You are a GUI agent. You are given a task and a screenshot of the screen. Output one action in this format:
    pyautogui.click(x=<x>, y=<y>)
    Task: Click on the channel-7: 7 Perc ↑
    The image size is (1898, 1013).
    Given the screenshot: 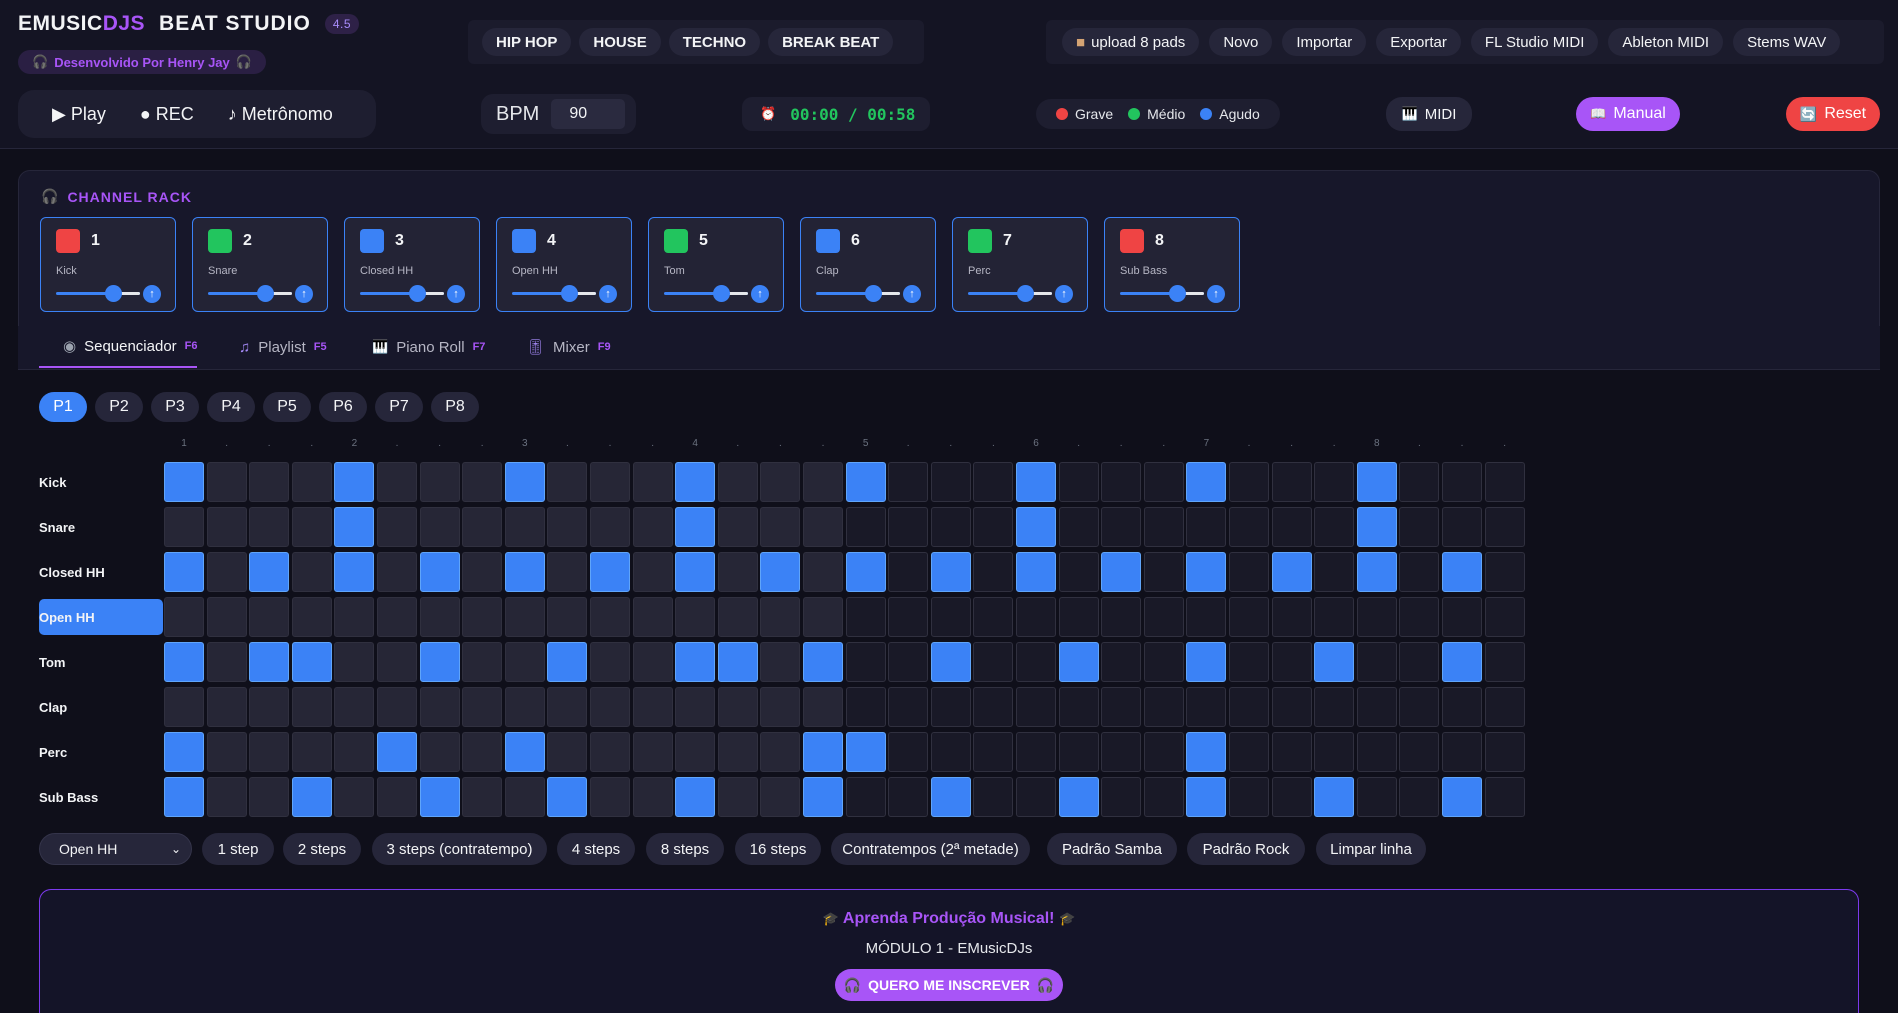 What is the action you would take?
    pyautogui.click(x=1020, y=264)
    